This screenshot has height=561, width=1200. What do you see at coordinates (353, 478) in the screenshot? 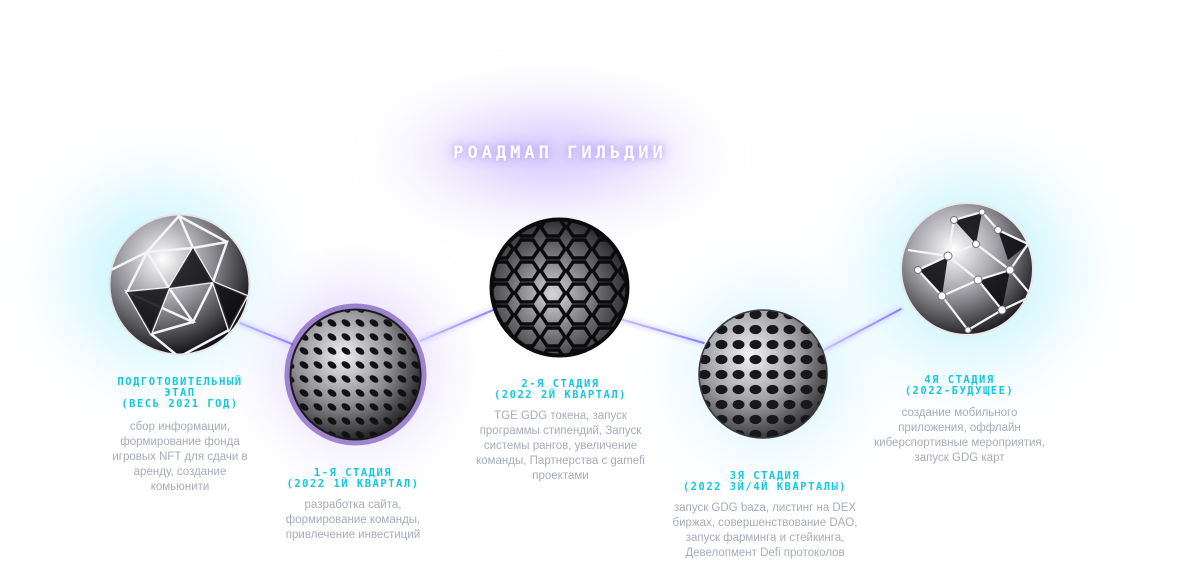
I see `stage-1-heading: 1-Я СТАДИЯ (2022 1Й КВАРТАЛ)` at bounding box center [353, 478].